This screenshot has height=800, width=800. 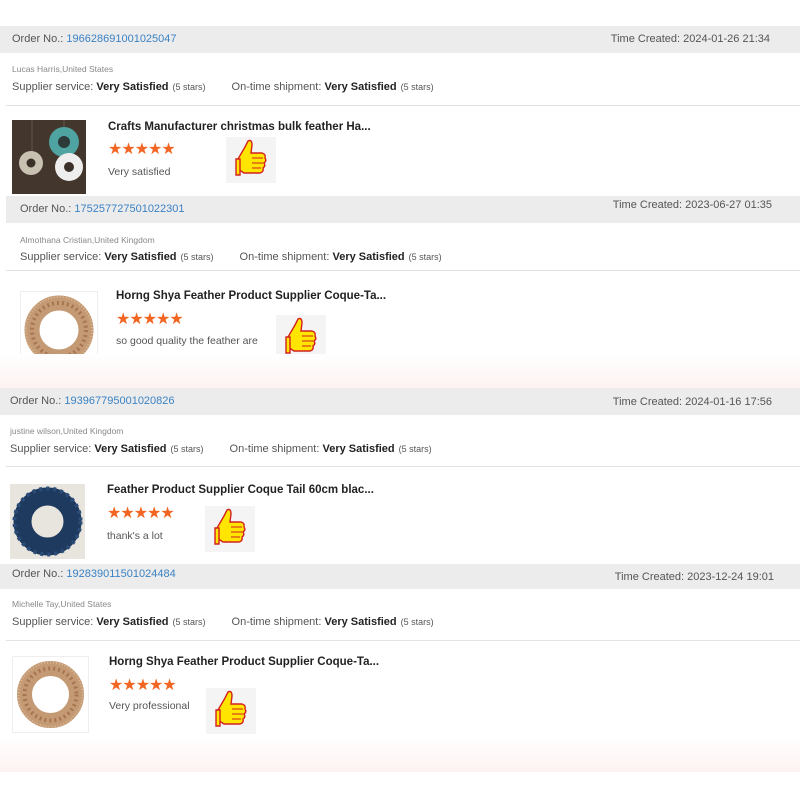 What do you see at coordinates (187, 341) in the screenshot?
I see `review-comment: so good quality the feather are` at bounding box center [187, 341].